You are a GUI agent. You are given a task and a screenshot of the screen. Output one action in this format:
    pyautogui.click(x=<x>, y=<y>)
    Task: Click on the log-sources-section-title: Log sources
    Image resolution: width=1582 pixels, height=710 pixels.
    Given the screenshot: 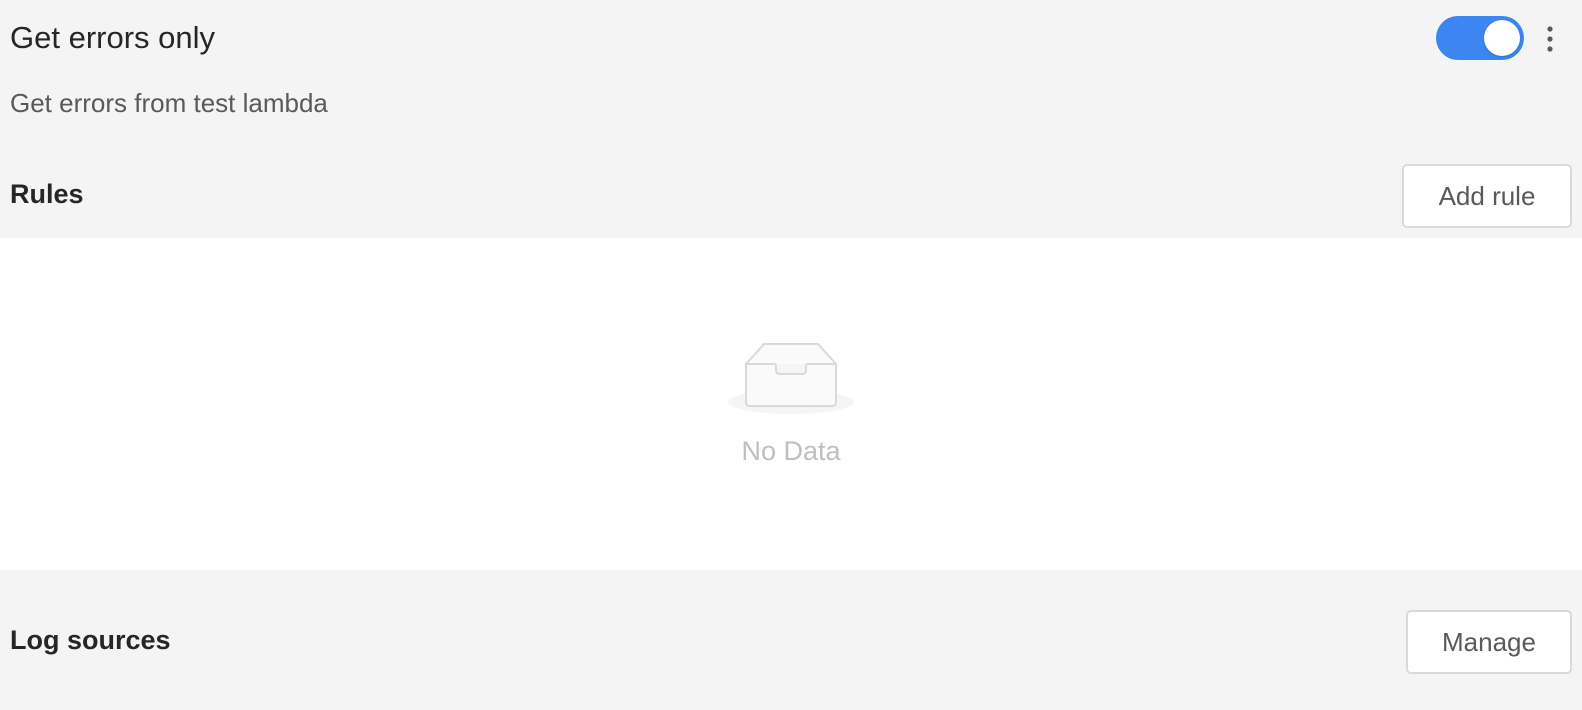 What is the action you would take?
    pyautogui.click(x=90, y=640)
    